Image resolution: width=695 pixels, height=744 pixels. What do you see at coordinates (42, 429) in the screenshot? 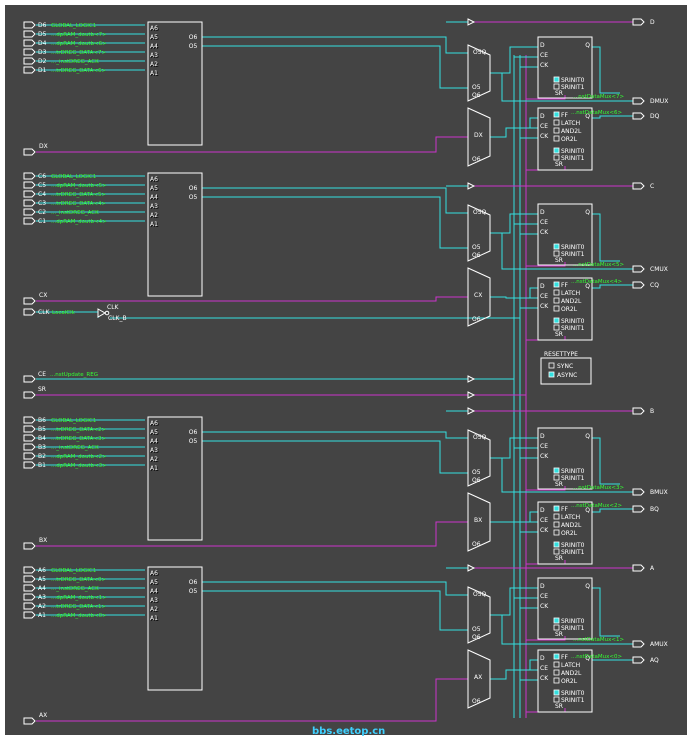
I see `input-pin-label: B5` at bounding box center [42, 429].